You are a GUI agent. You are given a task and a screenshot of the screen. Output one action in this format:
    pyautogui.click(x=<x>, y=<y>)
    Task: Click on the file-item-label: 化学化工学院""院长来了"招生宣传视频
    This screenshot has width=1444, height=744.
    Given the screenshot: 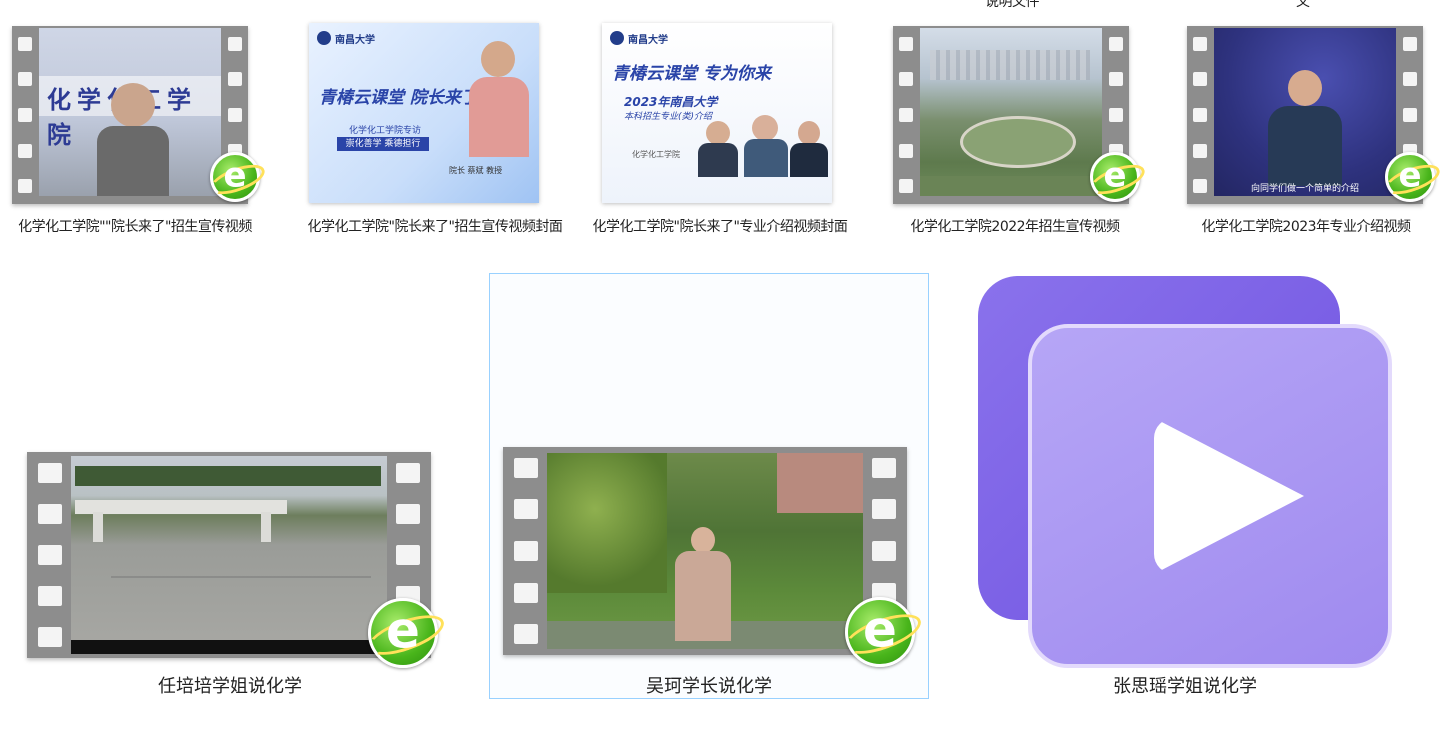 What is the action you would take?
    pyautogui.click(x=135, y=227)
    